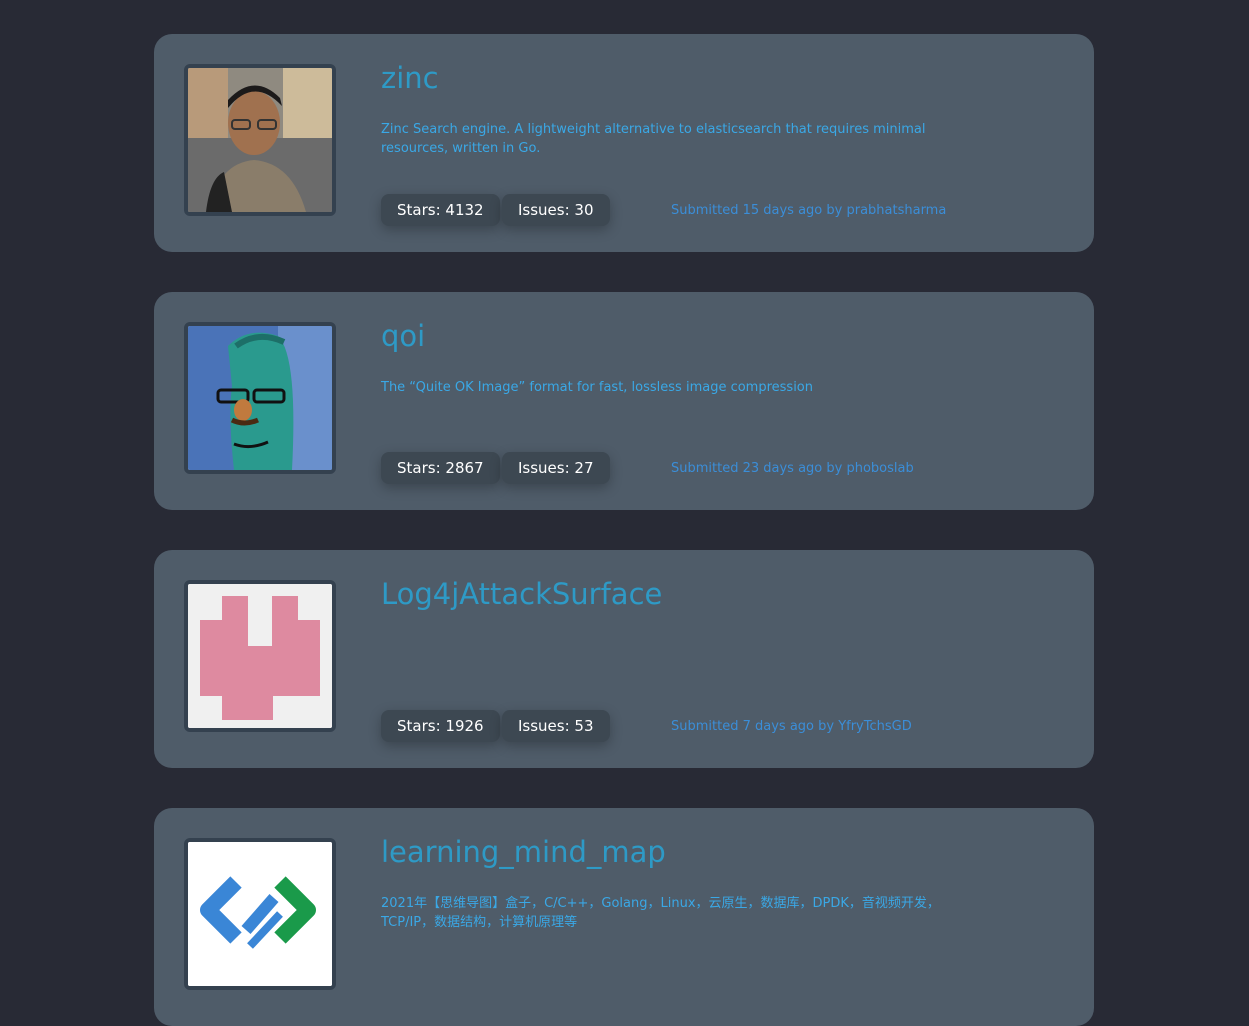 The image size is (1249, 1026). I want to click on repo-title-link: zinc, so click(410, 78).